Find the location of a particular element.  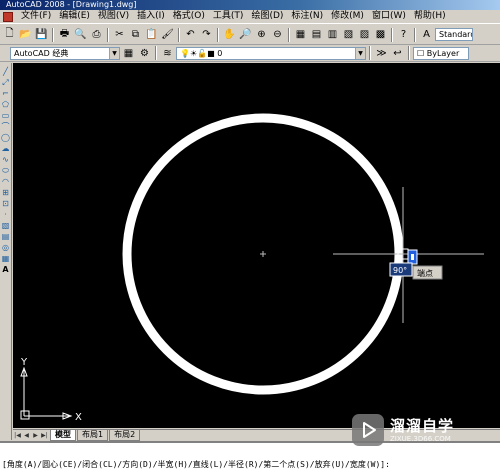

redo-icon: ↷ is located at coordinates (206, 34).